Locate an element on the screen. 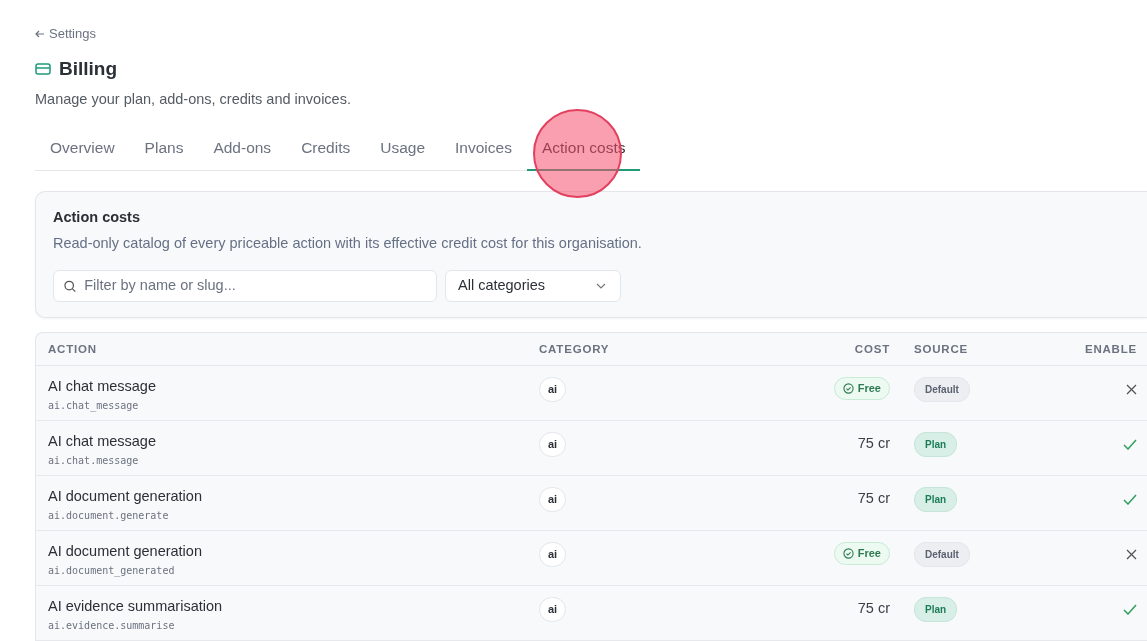 The height and width of the screenshot is (641, 1147). search-icon is located at coordinates (70, 286).